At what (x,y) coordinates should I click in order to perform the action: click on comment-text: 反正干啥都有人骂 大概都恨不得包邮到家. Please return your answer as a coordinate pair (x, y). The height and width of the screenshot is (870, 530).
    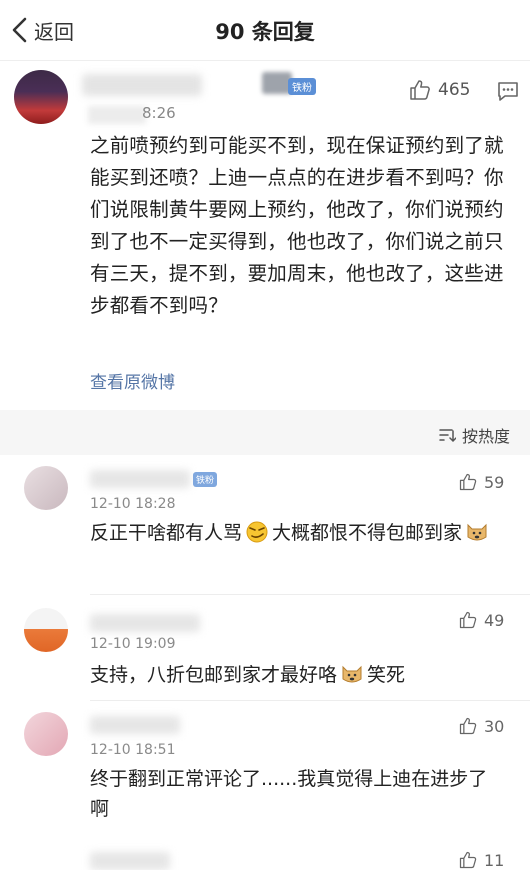
    Looking at the image, I should click on (300, 533).